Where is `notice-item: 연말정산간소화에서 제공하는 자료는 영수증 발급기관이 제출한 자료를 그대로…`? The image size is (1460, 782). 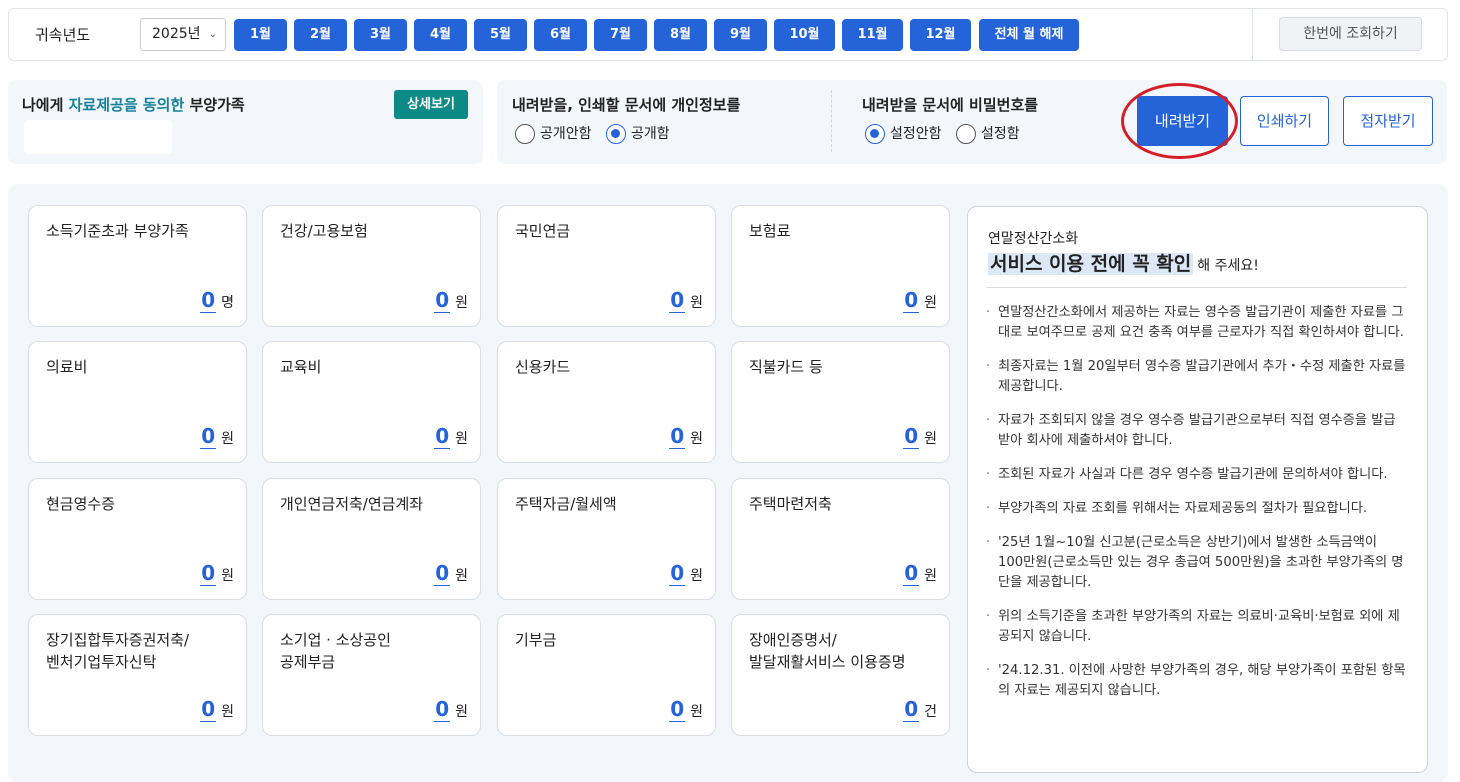 notice-item: 연말정산간소화에서 제공하는 자료는 영수증 발급기관이 제출한 자료를 그대로… is located at coordinates (1196, 323).